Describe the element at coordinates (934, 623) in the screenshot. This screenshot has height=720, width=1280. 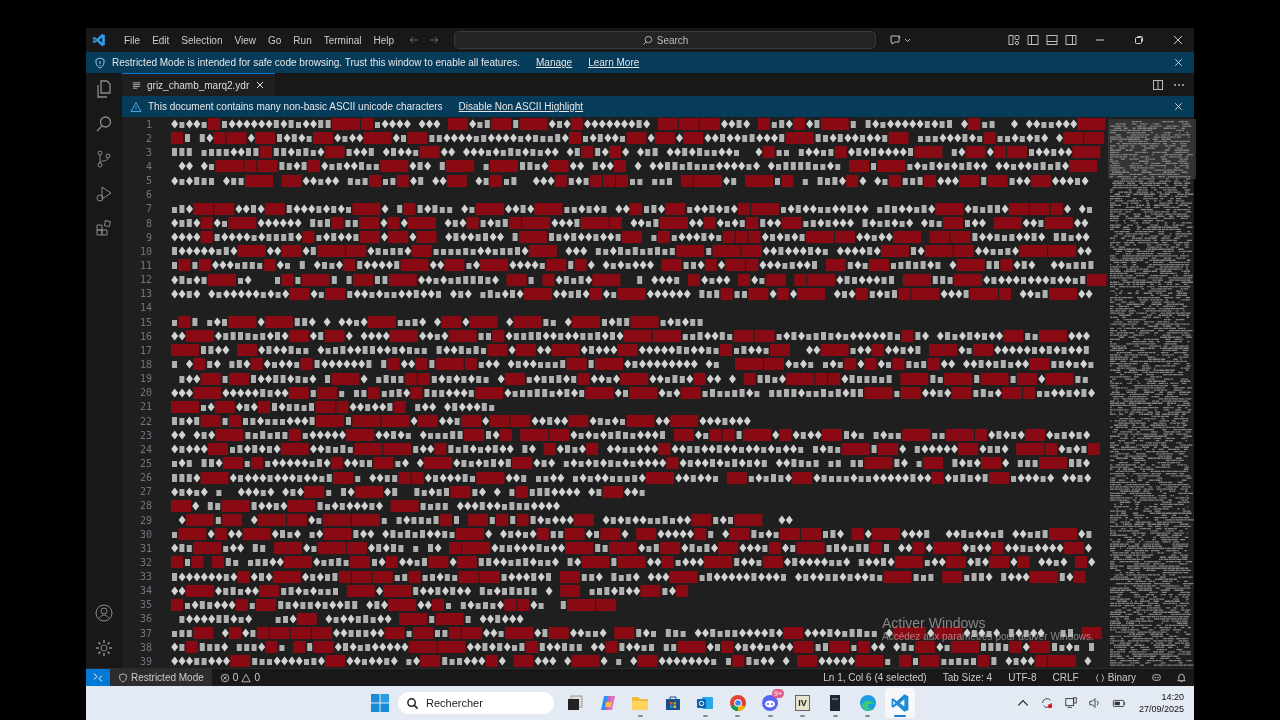
I see `activation-title: Activer Windows` at that location.